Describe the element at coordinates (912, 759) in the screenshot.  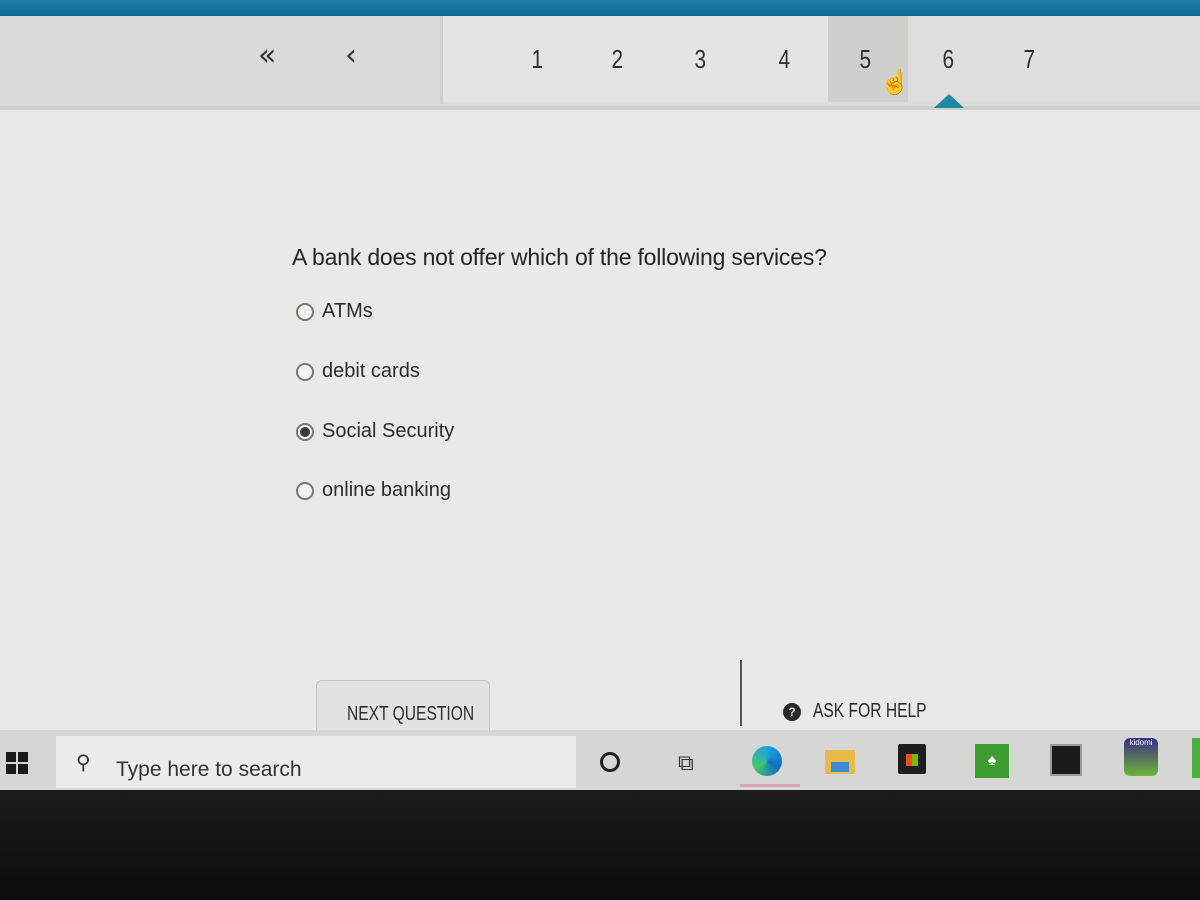
I see `store-icon` at that location.